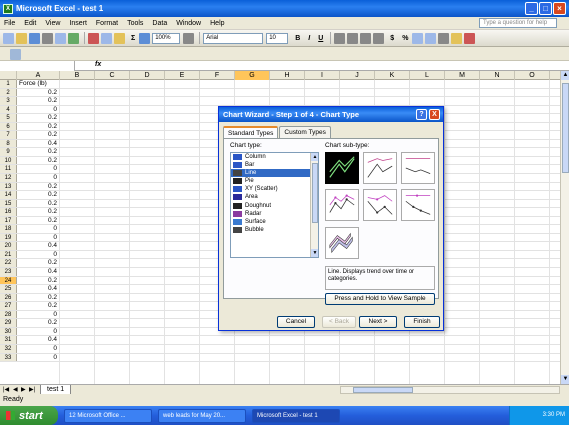  I want to click on chart-type-item: Doughnut, so click(274, 206).